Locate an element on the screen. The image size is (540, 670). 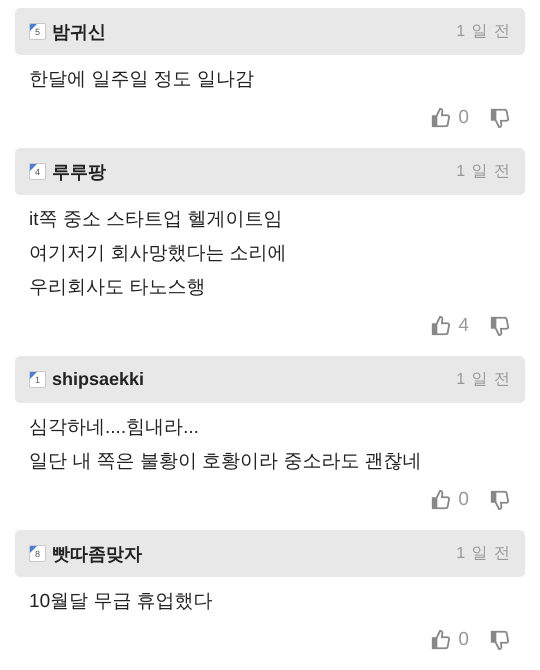
comment-text: 여기저기 회사망했다는 소리에 is located at coordinates (158, 254).